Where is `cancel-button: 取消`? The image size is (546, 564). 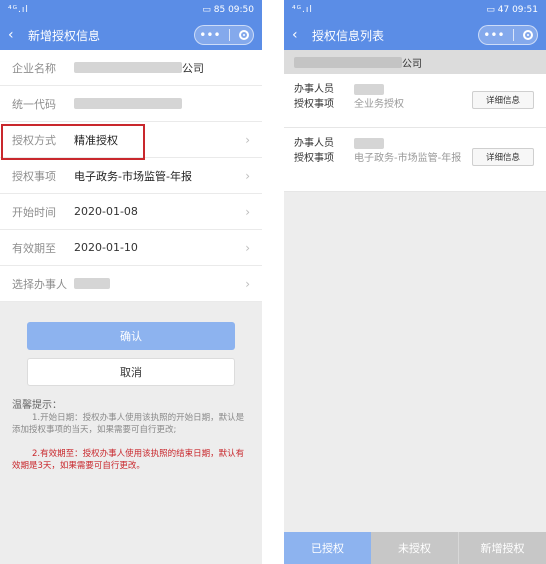 cancel-button: 取消 is located at coordinates (131, 372).